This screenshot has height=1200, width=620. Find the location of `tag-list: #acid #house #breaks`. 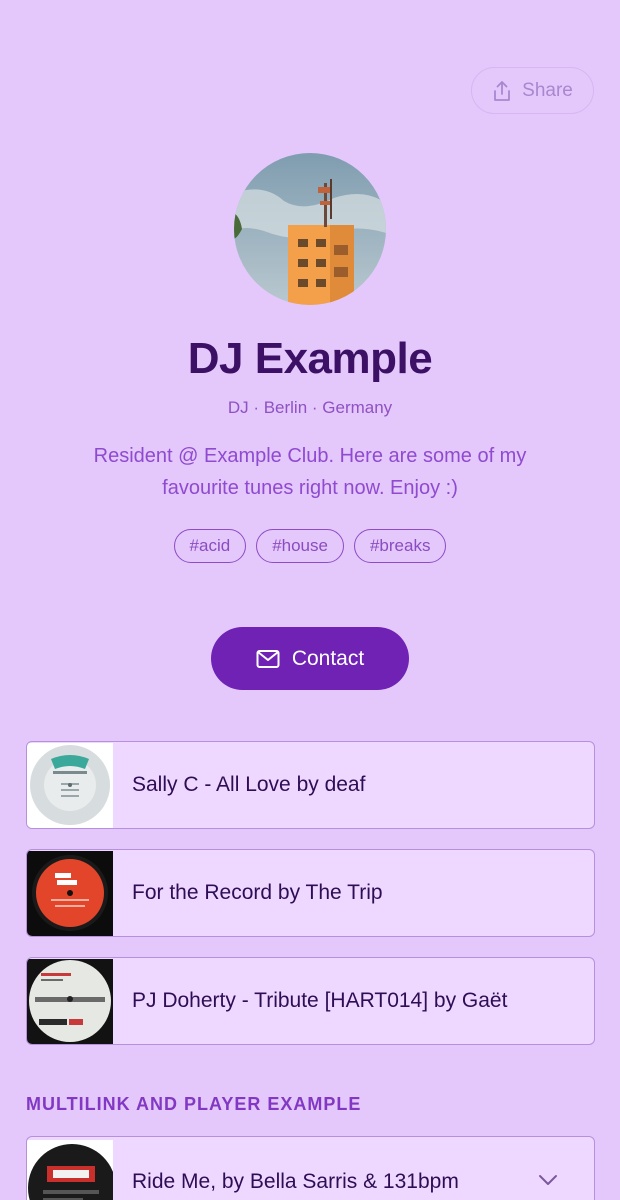

tag-list: #acid #house #breaks is located at coordinates (310, 546).